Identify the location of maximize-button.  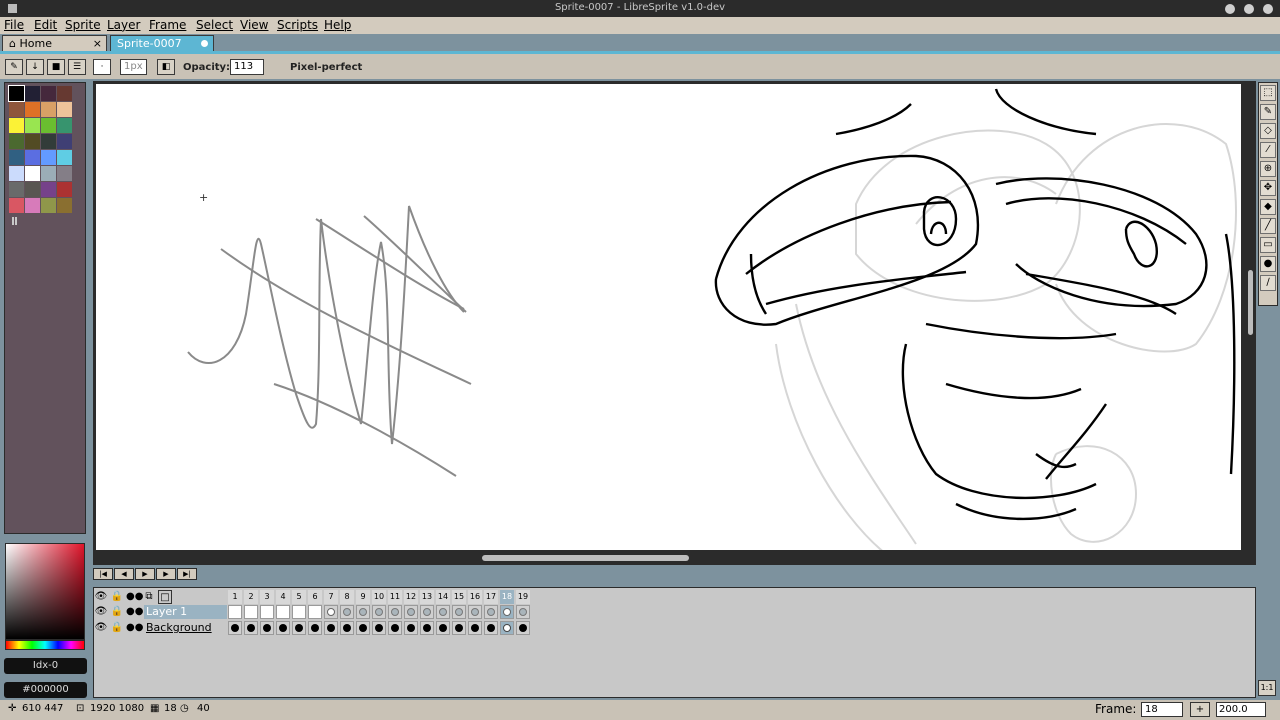
(1249, 9).